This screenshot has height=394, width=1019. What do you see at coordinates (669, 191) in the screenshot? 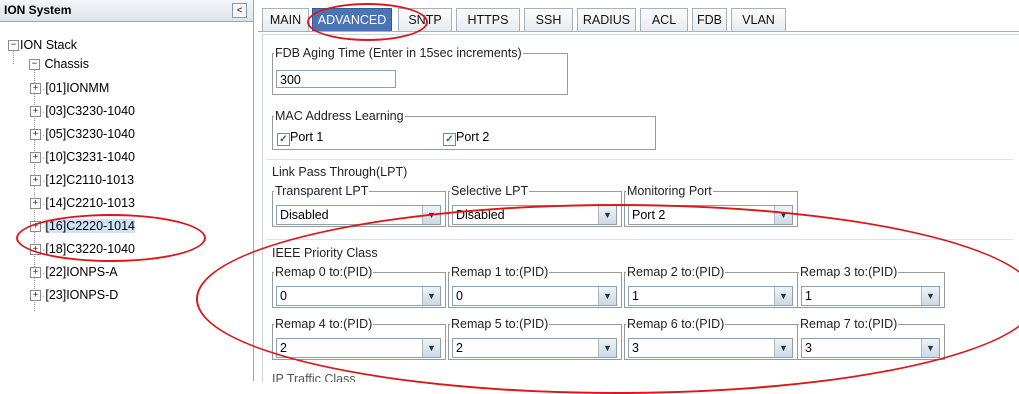
I see `monitoring-port-label: Monitoring Port` at bounding box center [669, 191].